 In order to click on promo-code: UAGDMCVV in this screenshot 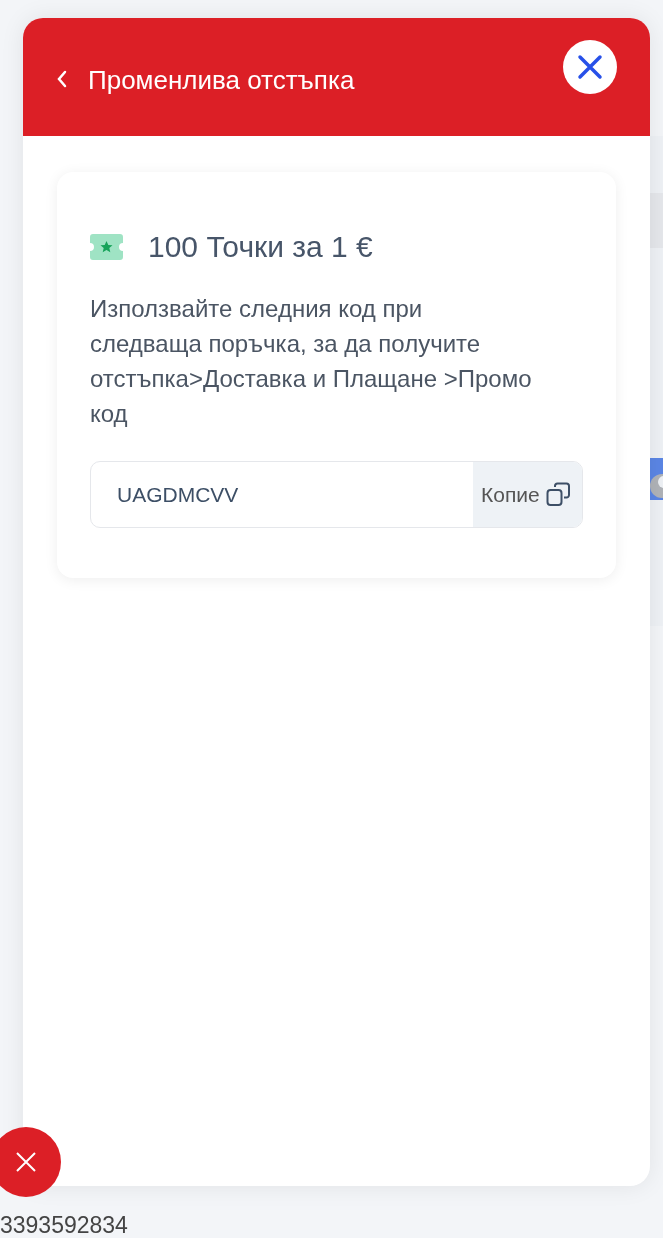, I will do `click(178, 494)`.